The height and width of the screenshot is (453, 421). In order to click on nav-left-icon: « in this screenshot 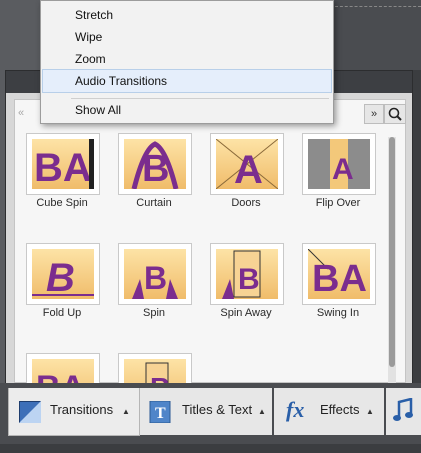, I will do `click(25, 113)`.